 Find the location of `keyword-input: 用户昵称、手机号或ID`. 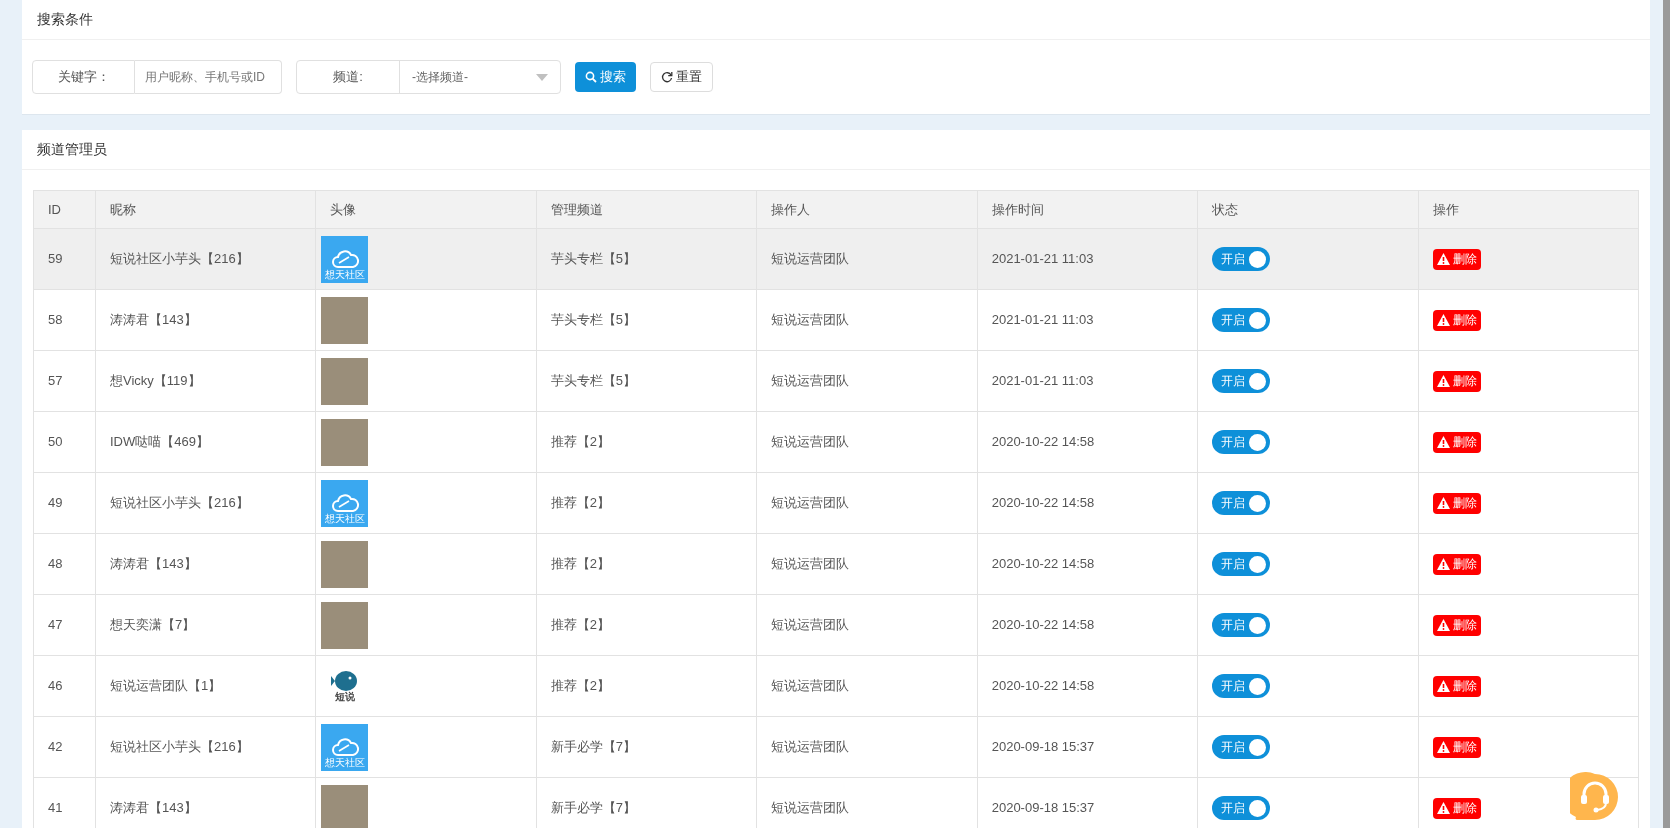

keyword-input: 用户昵称、手机号或ID is located at coordinates (208, 77).